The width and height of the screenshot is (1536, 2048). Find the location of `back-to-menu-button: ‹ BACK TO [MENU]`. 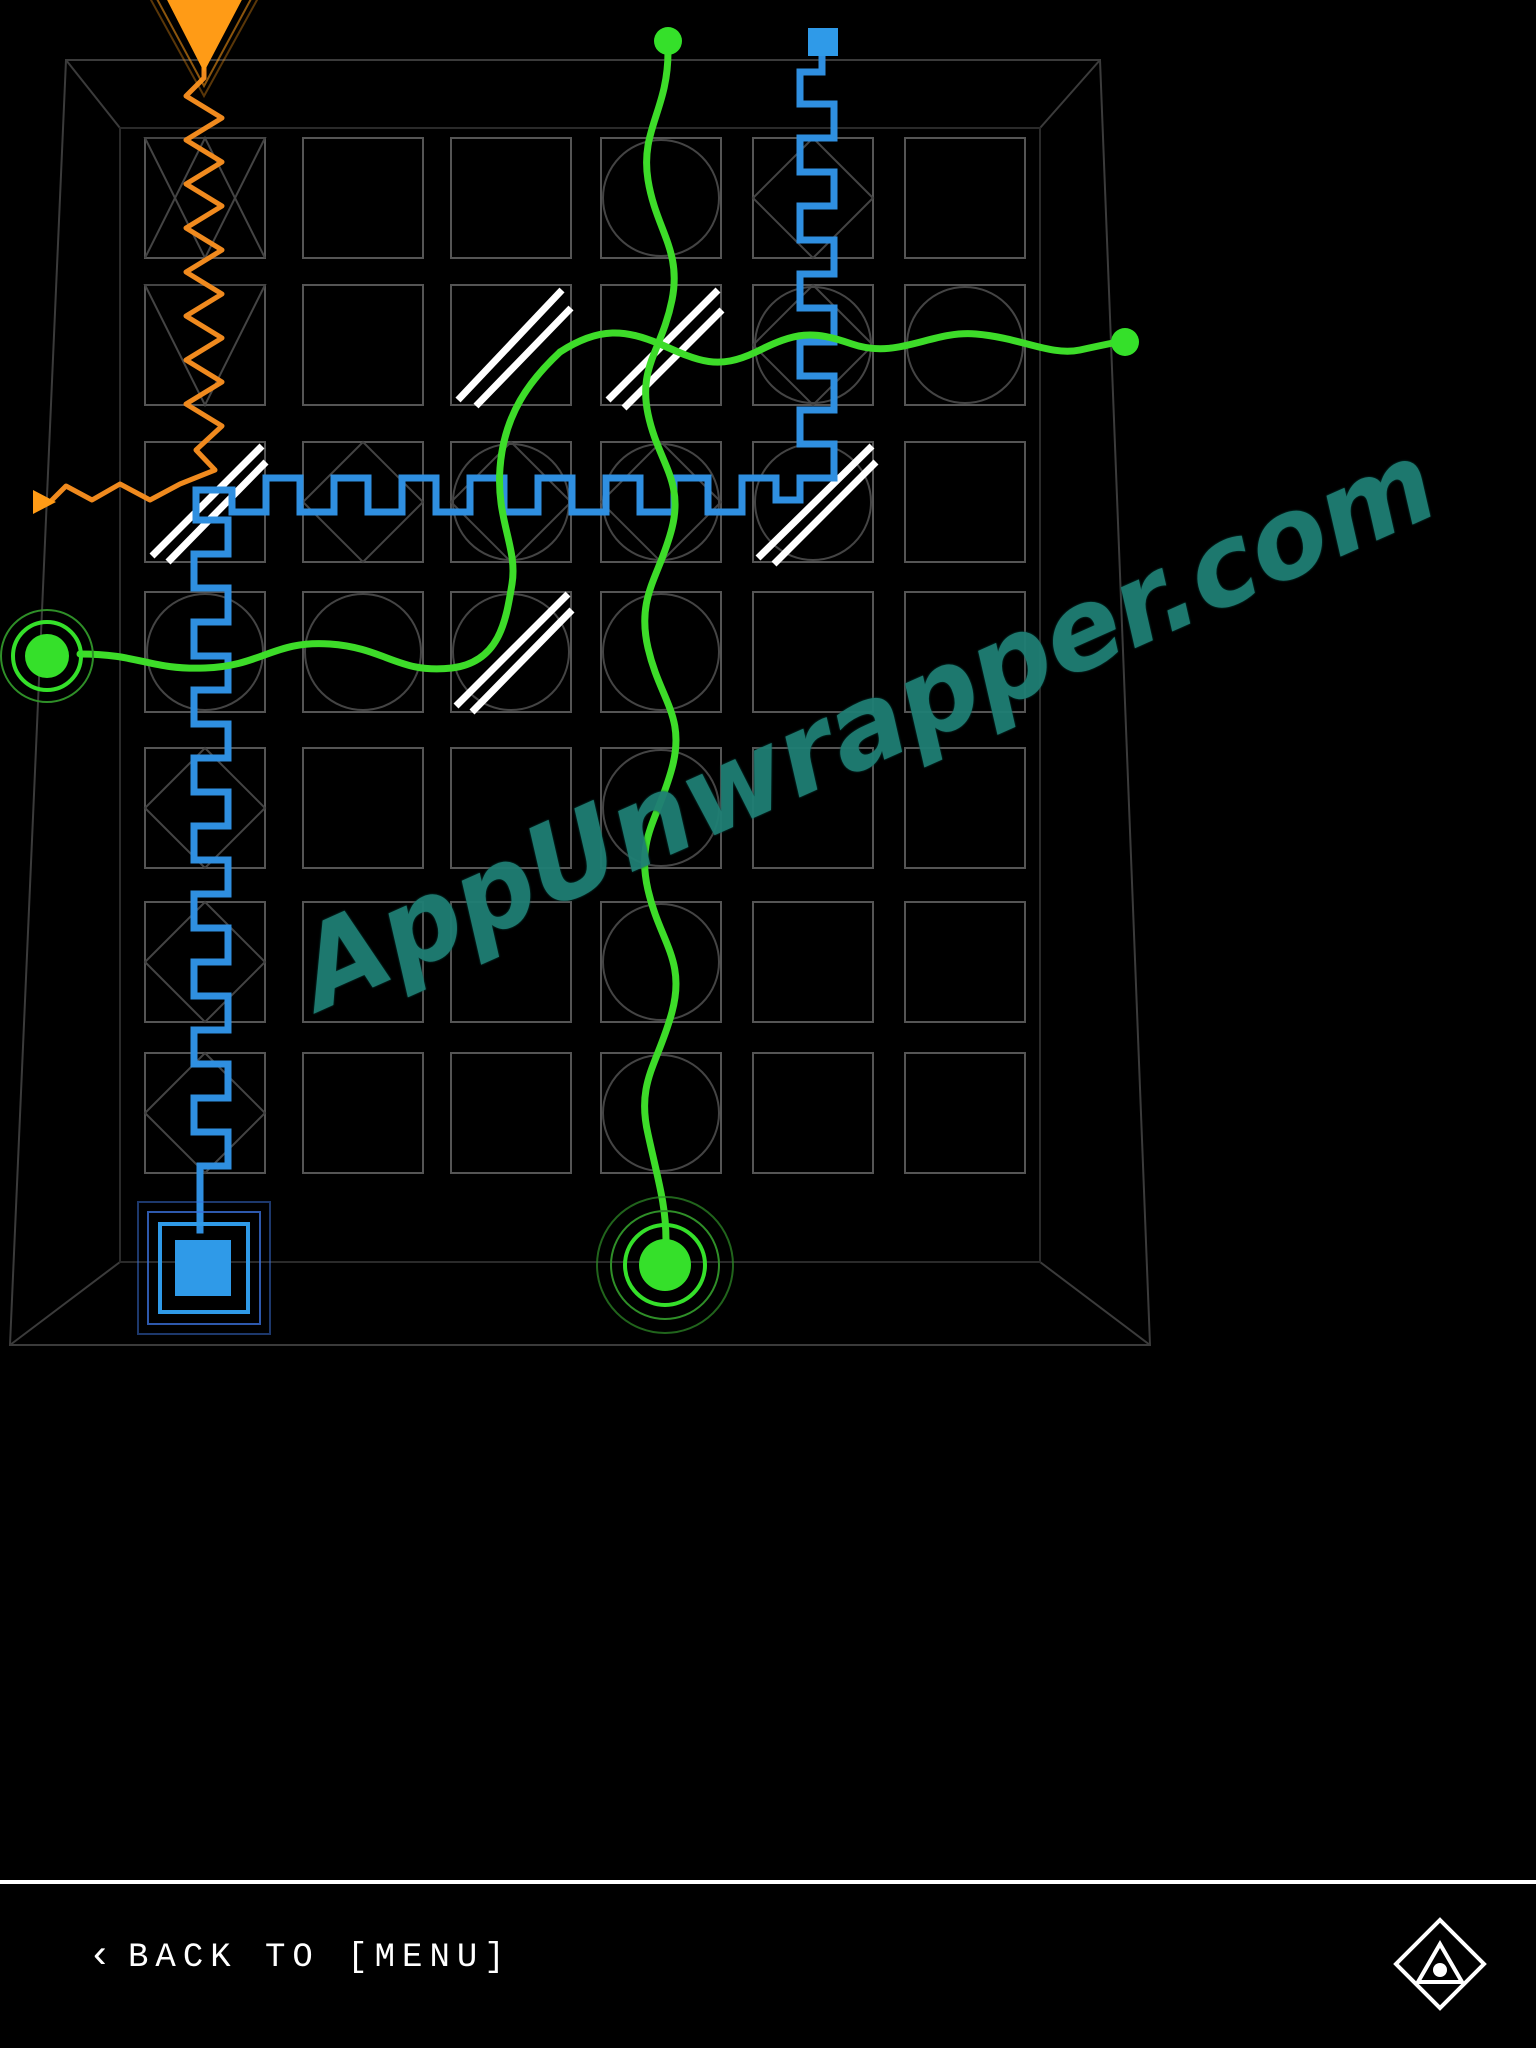

back-to-menu-button: ‹ BACK TO [MENU] is located at coordinates (300, 1958).